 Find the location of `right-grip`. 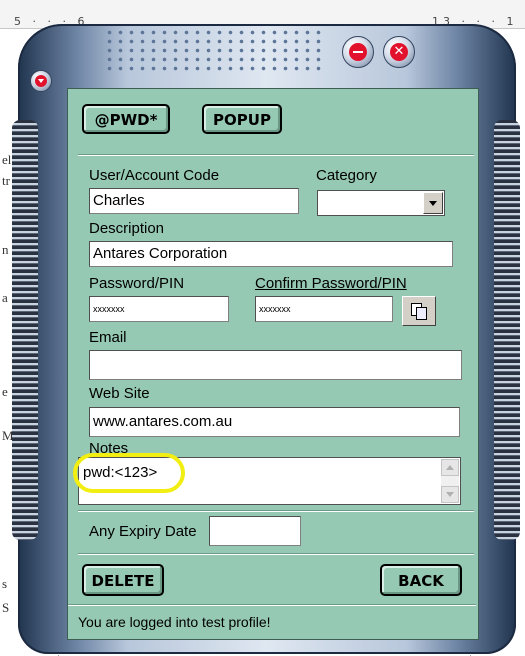

right-grip is located at coordinates (507, 330).